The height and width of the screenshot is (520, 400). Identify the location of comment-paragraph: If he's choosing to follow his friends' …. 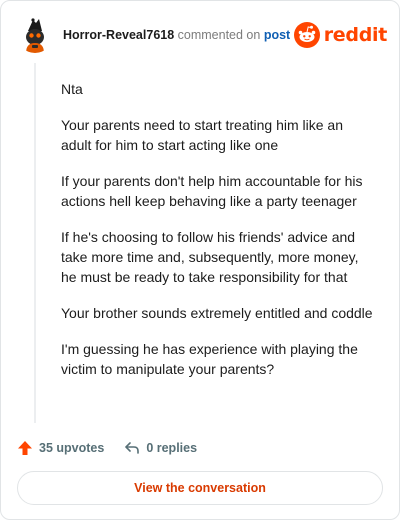
(210, 257).